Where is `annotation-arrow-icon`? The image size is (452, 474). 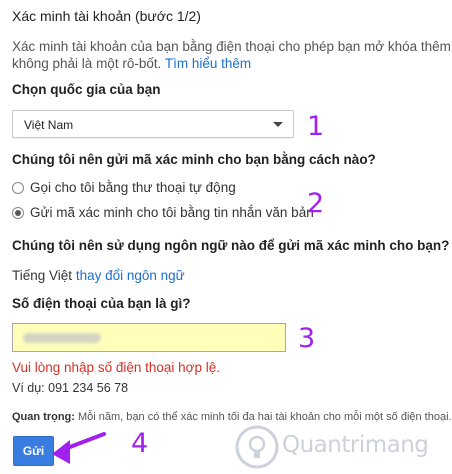
annotation-arrow-icon is located at coordinates (79, 448).